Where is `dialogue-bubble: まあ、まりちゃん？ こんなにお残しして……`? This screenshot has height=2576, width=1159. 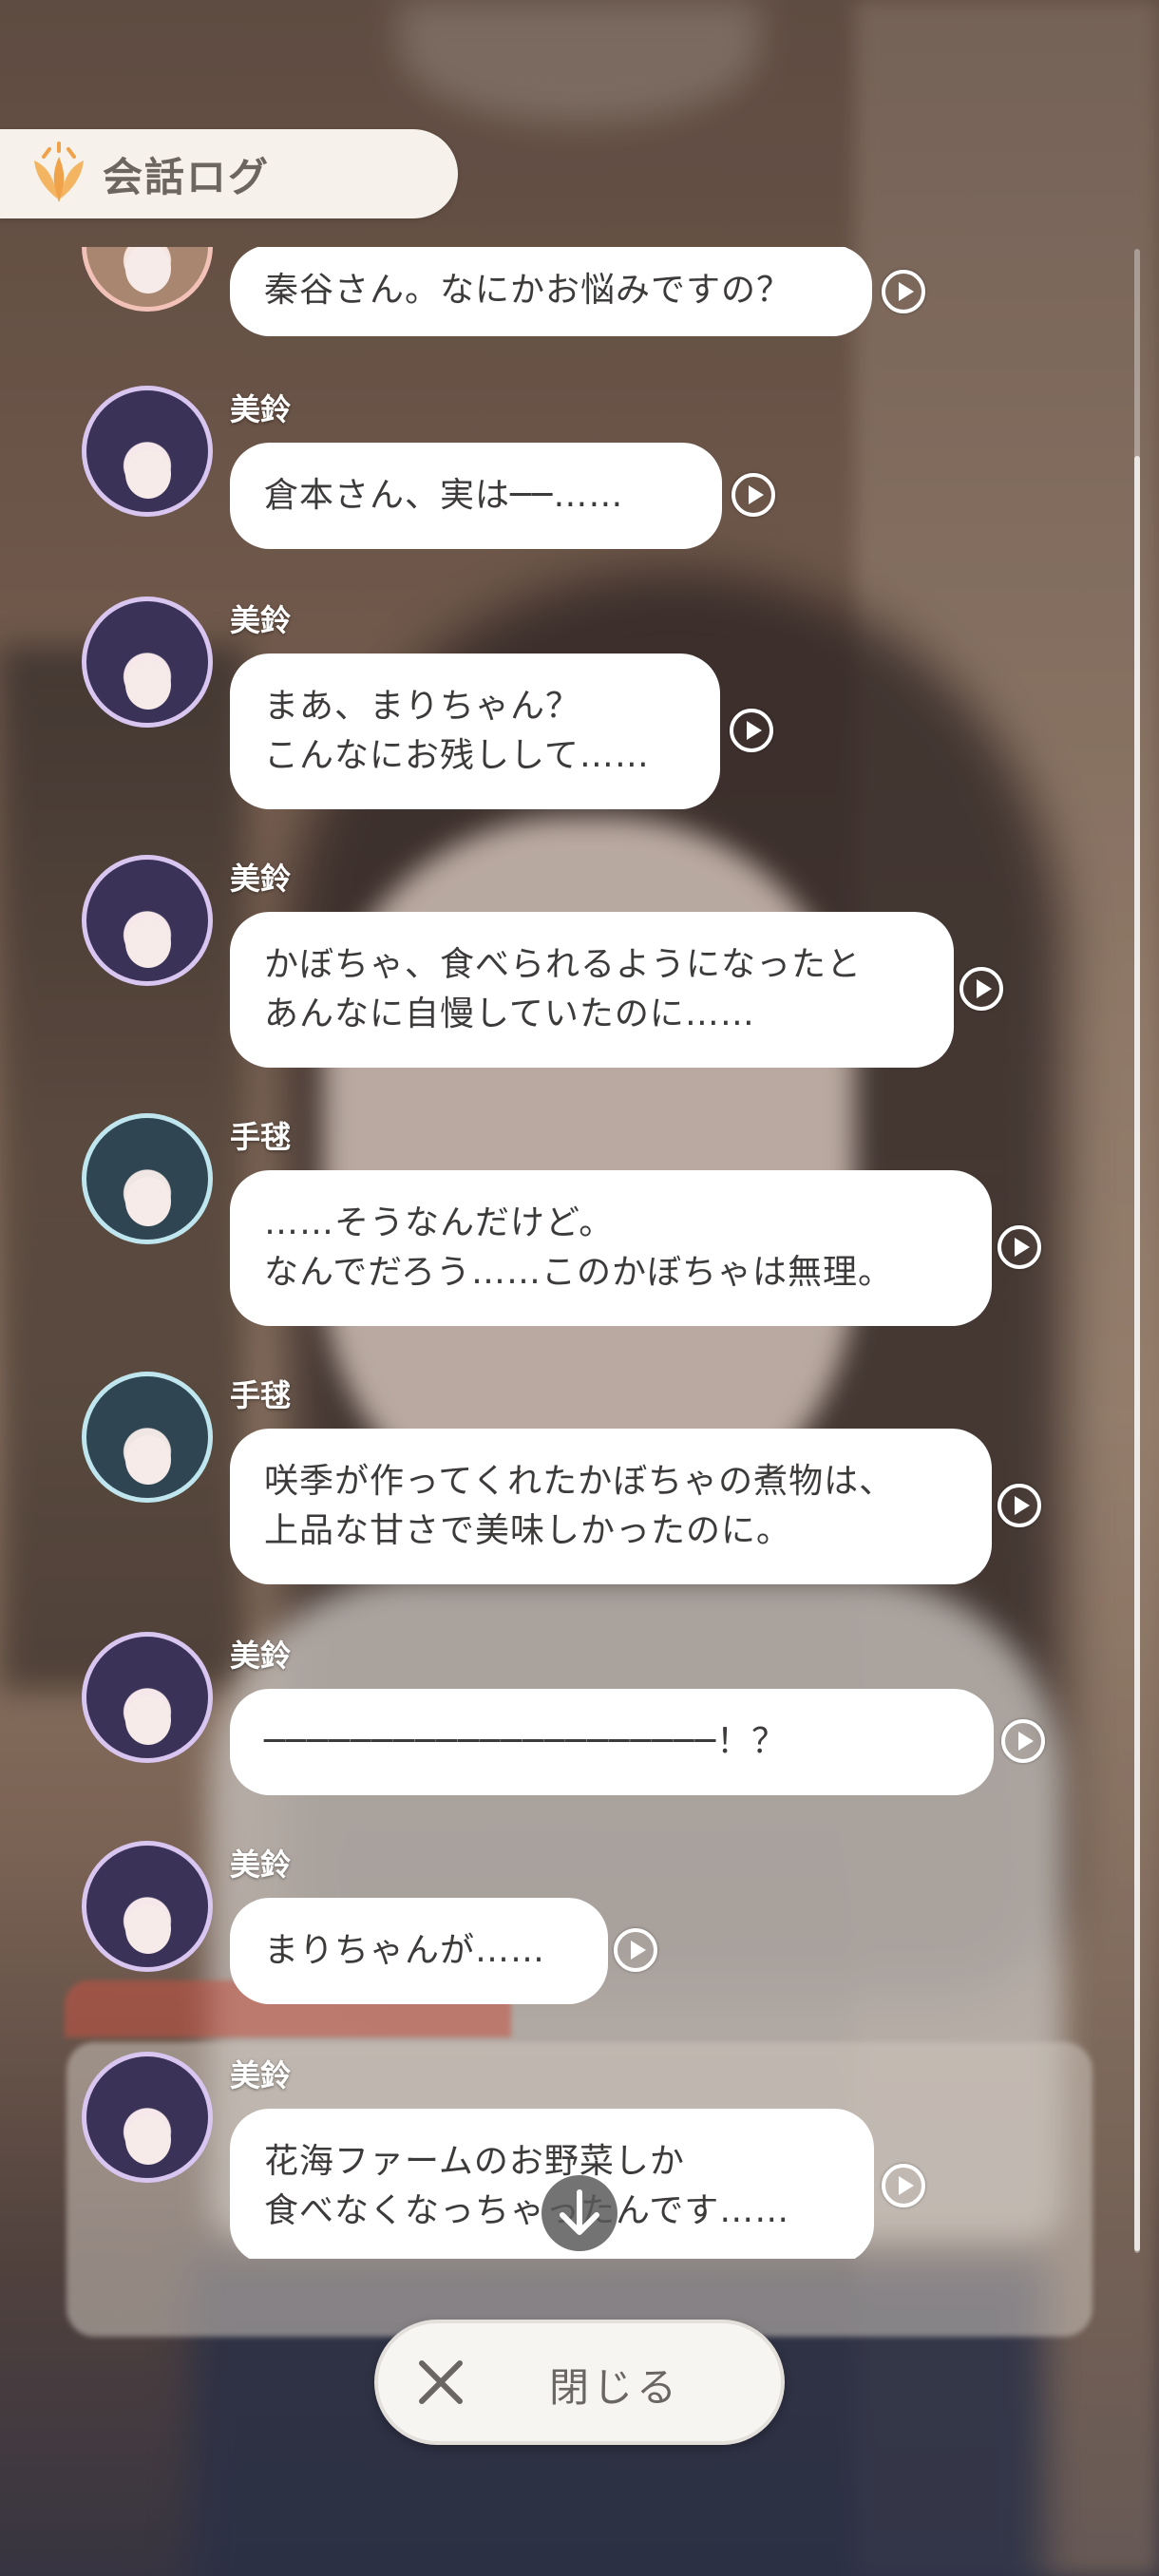 dialogue-bubble: まあ、まりちゃん？ こんなにお残しして…… is located at coordinates (475, 731).